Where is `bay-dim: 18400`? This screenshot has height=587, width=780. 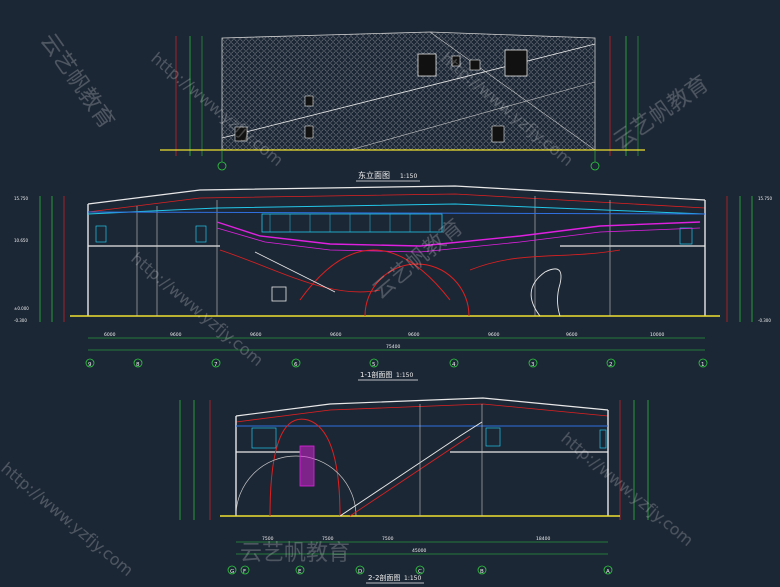 bay-dim: 18400 is located at coordinates (543, 539).